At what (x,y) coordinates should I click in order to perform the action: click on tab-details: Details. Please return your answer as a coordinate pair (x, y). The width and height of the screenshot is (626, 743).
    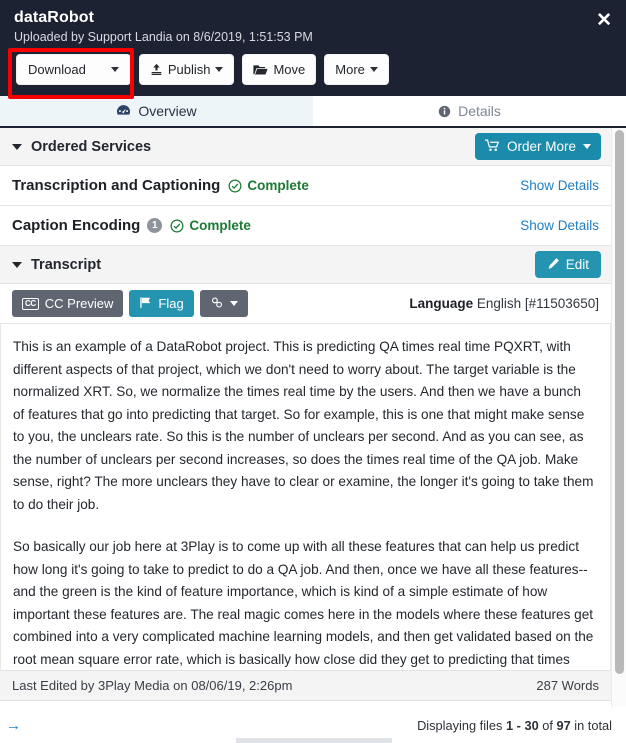
    Looking at the image, I should click on (469, 111).